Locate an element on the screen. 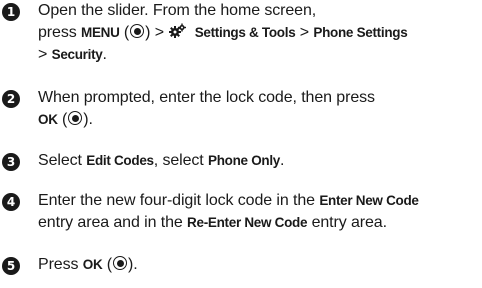 The image size is (482, 288). step-text-segment: Select is located at coordinates (60, 160).